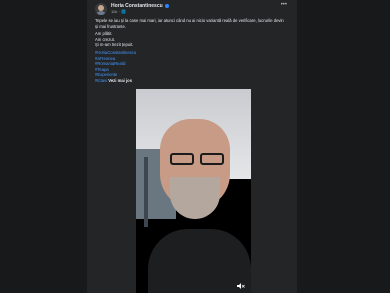 Image resolution: width=390 pixels, height=293 pixels. I want to click on avatar-shirt, so click(101, 13).